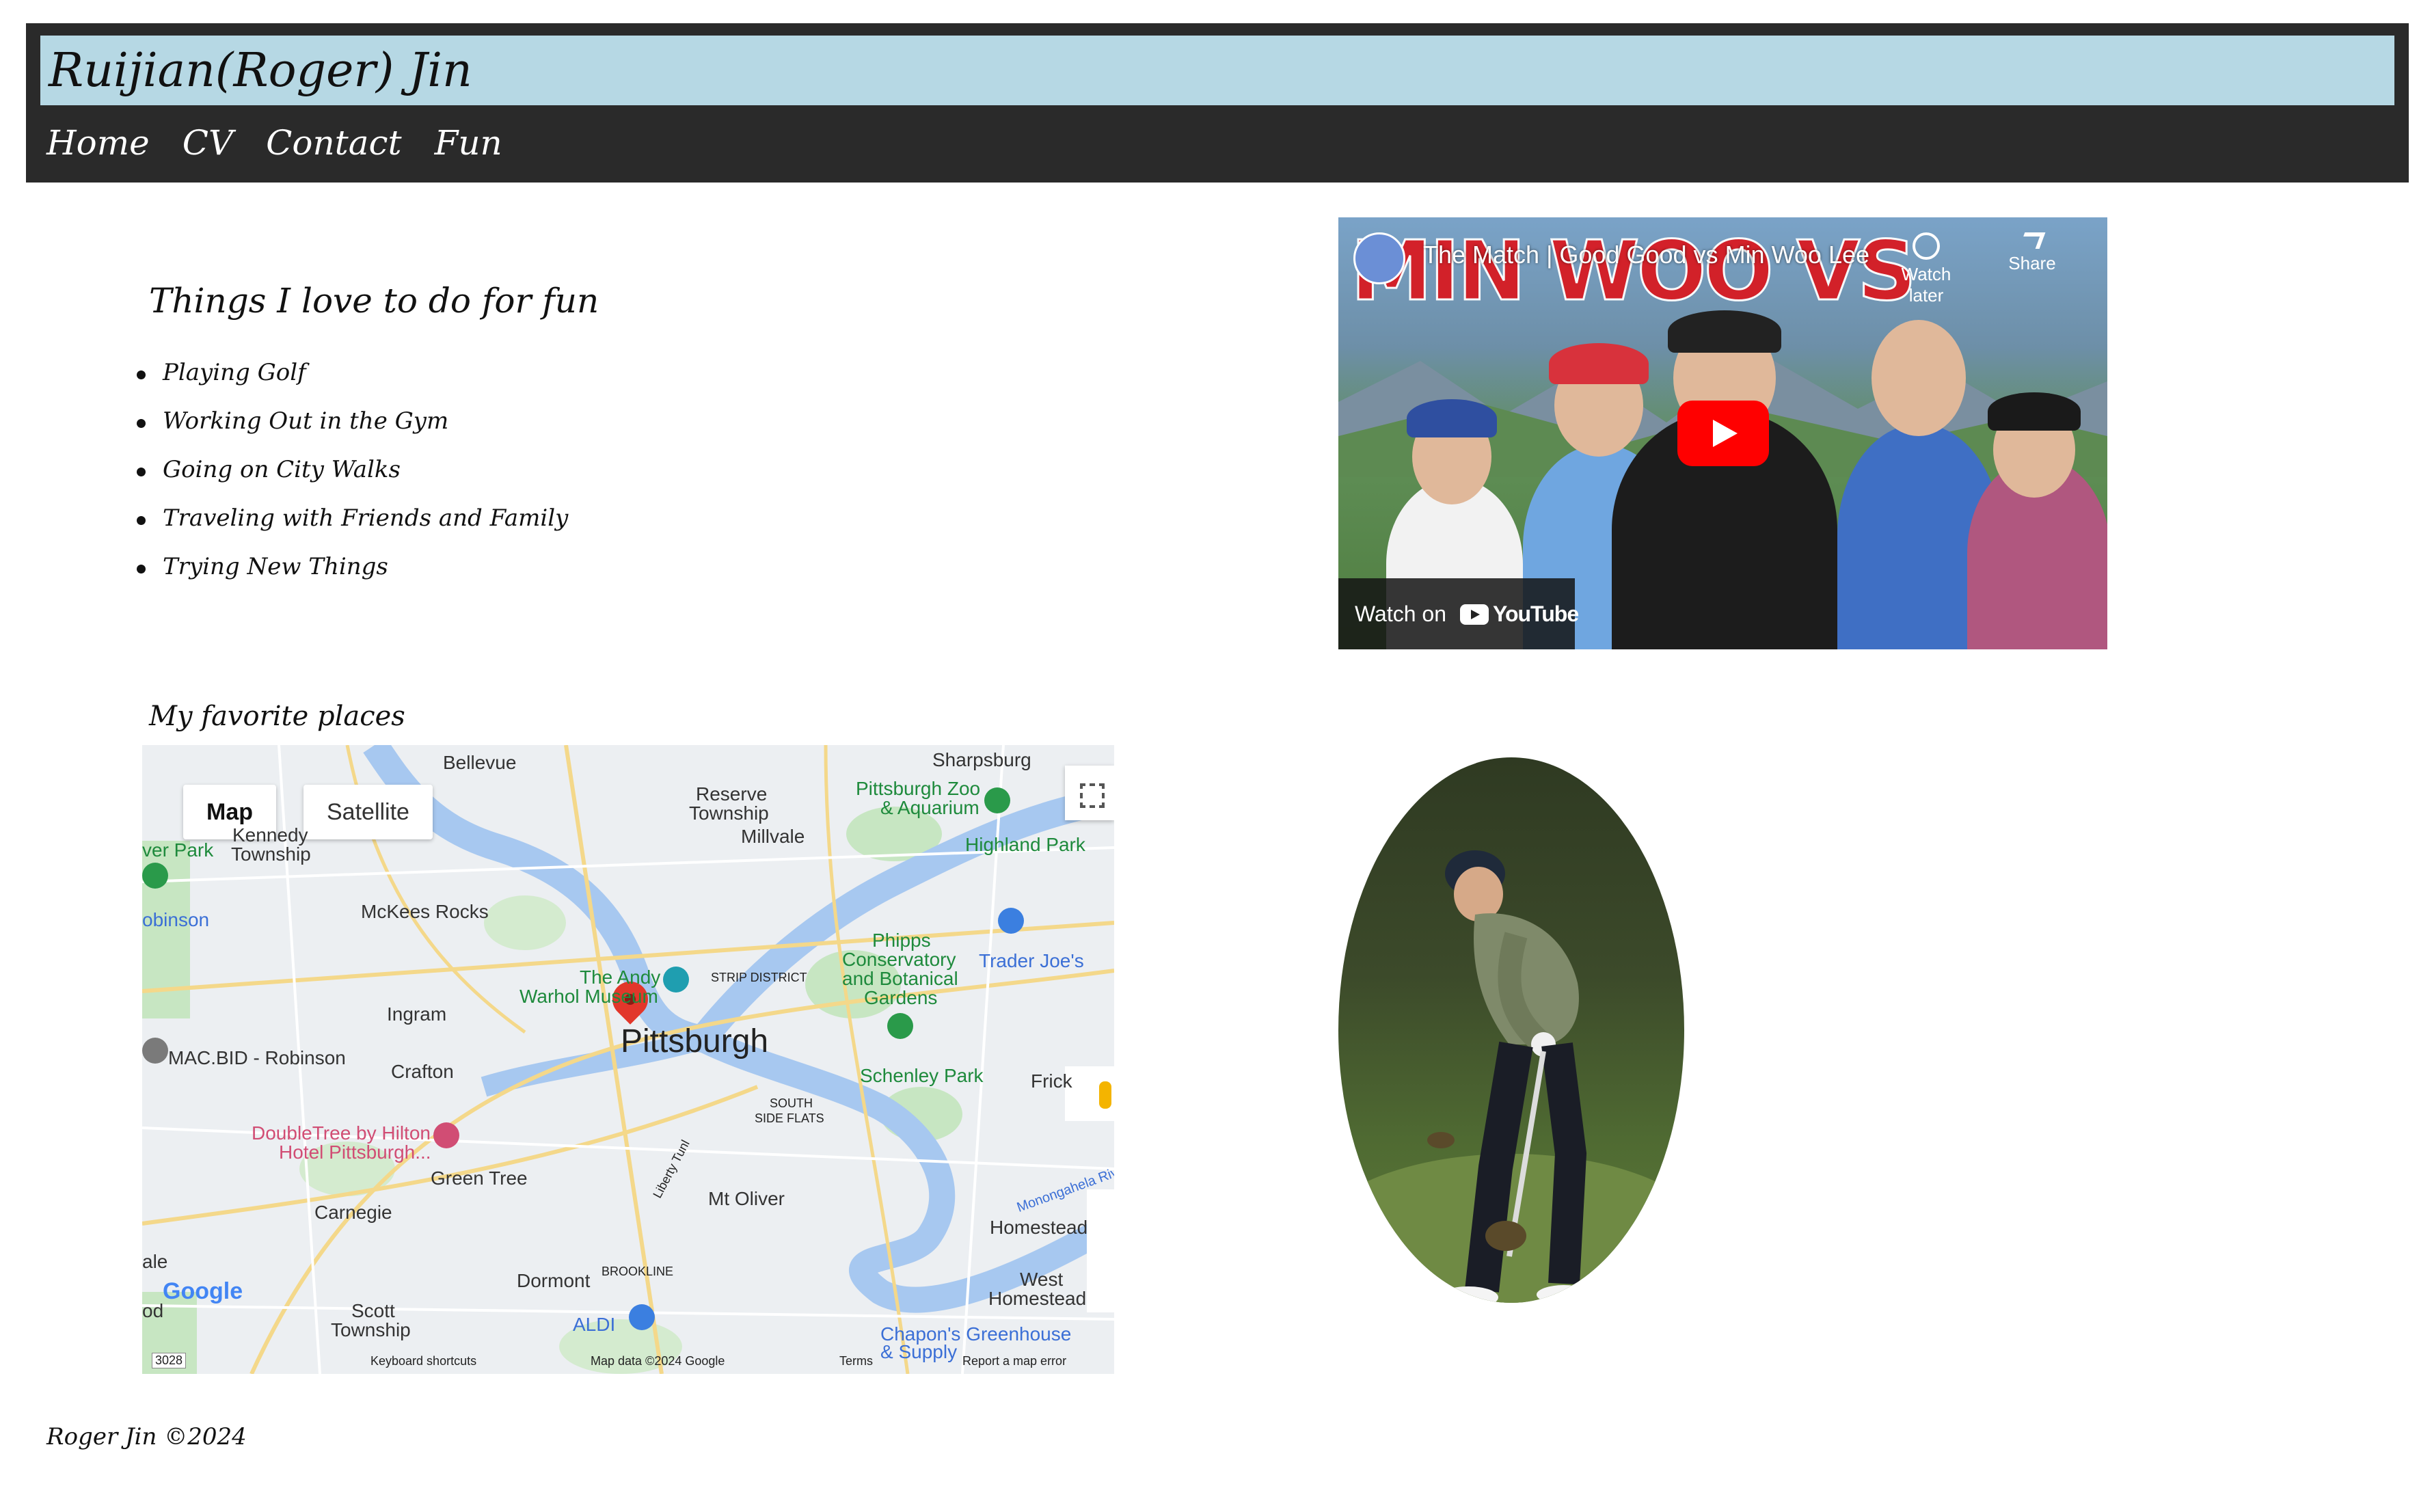 This screenshot has height=1512, width=2432. What do you see at coordinates (1100, 1250) in the screenshot?
I see `zoom-control` at bounding box center [1100, 1250].